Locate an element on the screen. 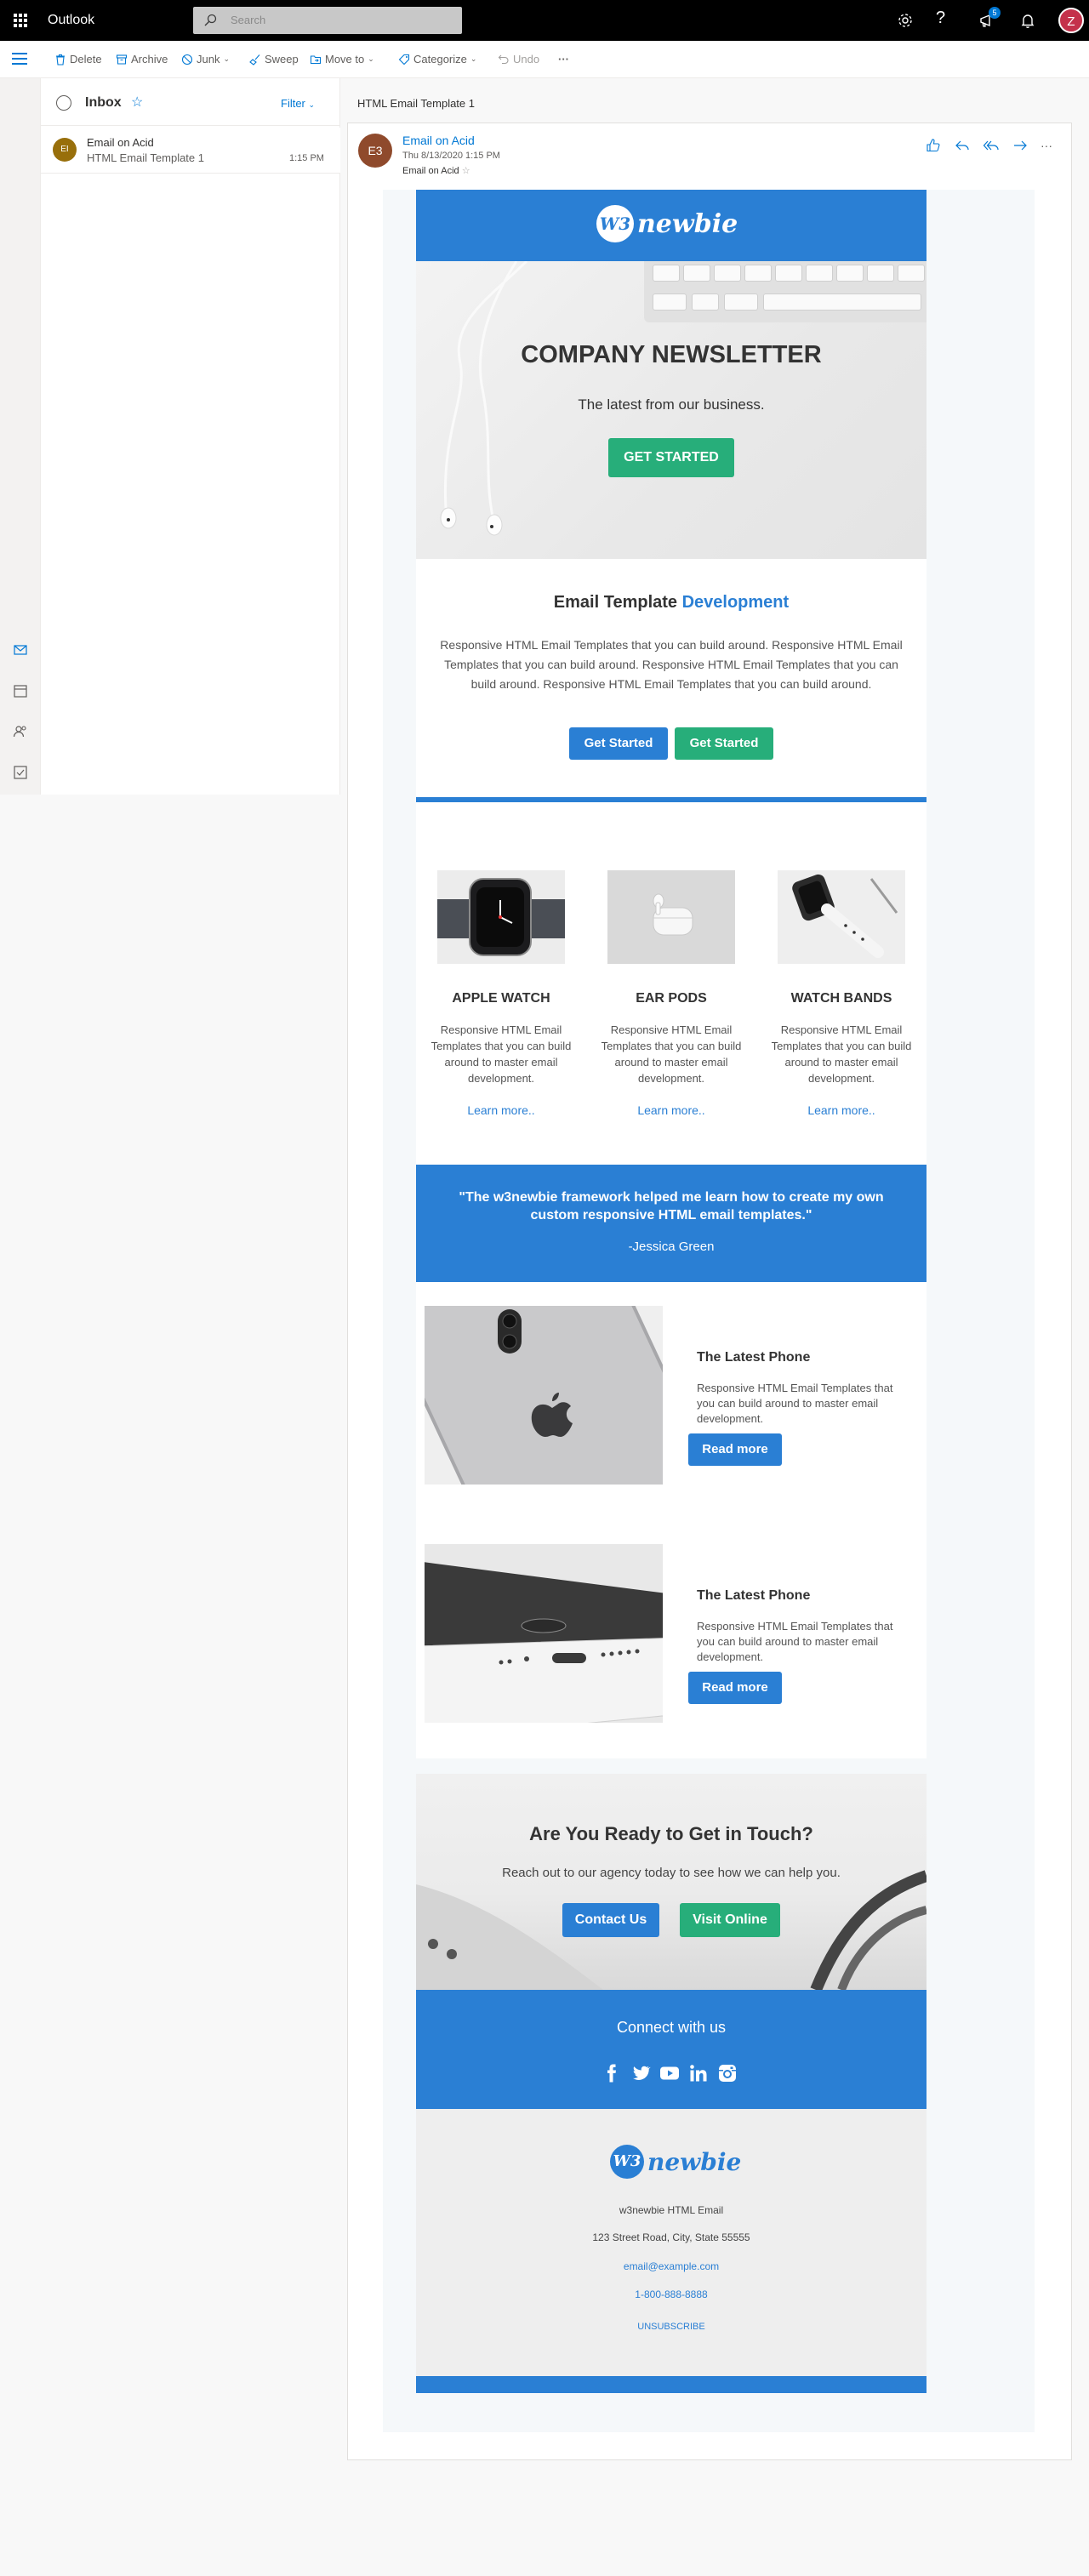 The height and width of the screenshot is (2576, 1089). forward-icon is located at coordinates (1021, 145).